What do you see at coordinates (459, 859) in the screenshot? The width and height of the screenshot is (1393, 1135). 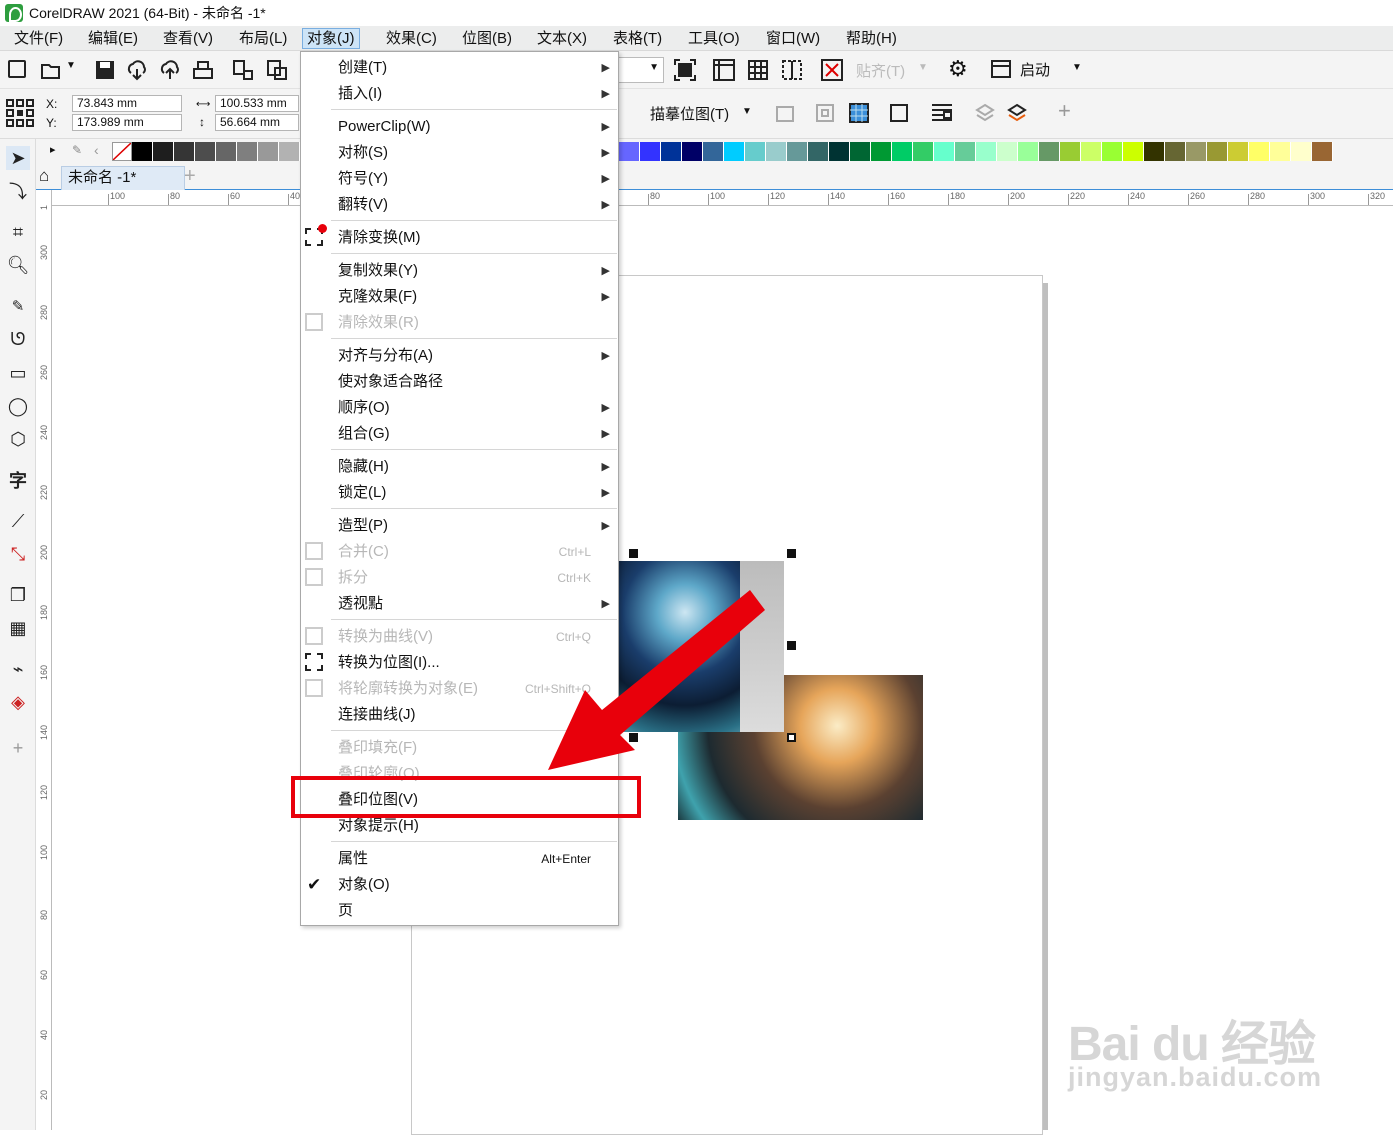 I see `object-menu-item: 属性 Alt+Enter` at bounding box center [459, 859].